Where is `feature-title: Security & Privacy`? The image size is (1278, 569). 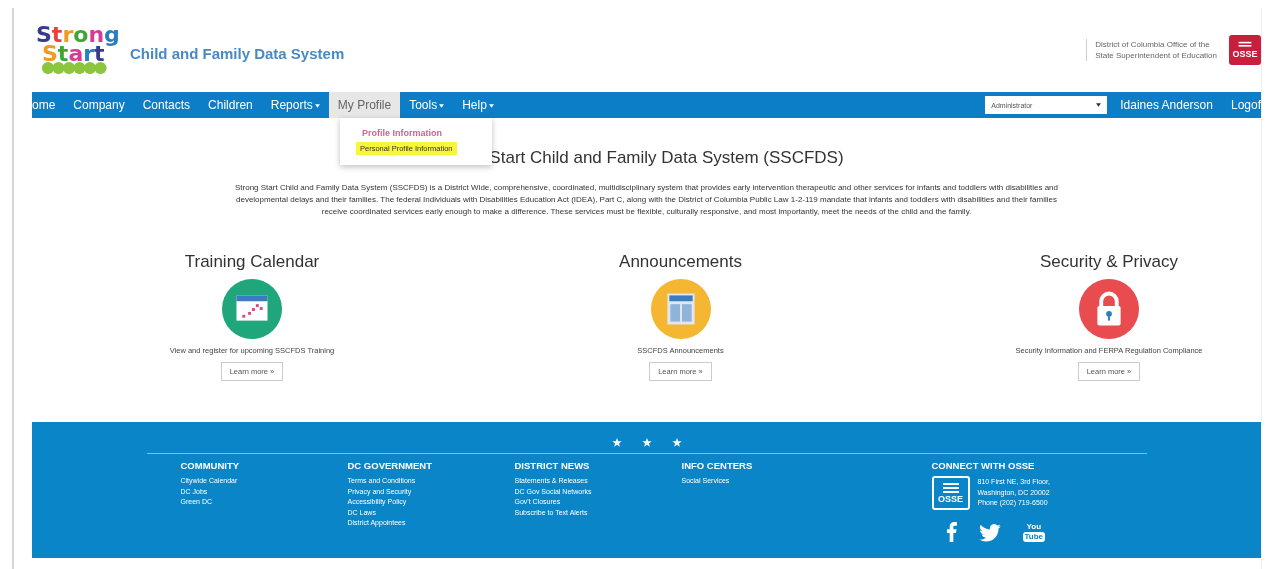
feature-title: Security & Privacy is located at coordinates (1109, 262).